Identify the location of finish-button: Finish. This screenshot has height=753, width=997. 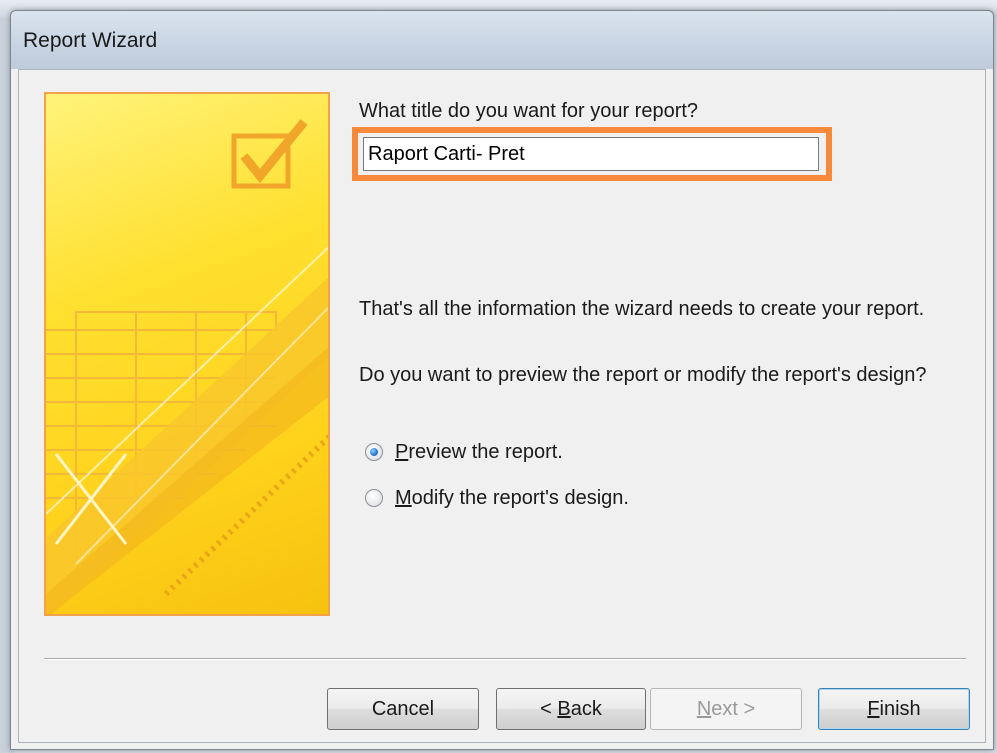
(894, 709).